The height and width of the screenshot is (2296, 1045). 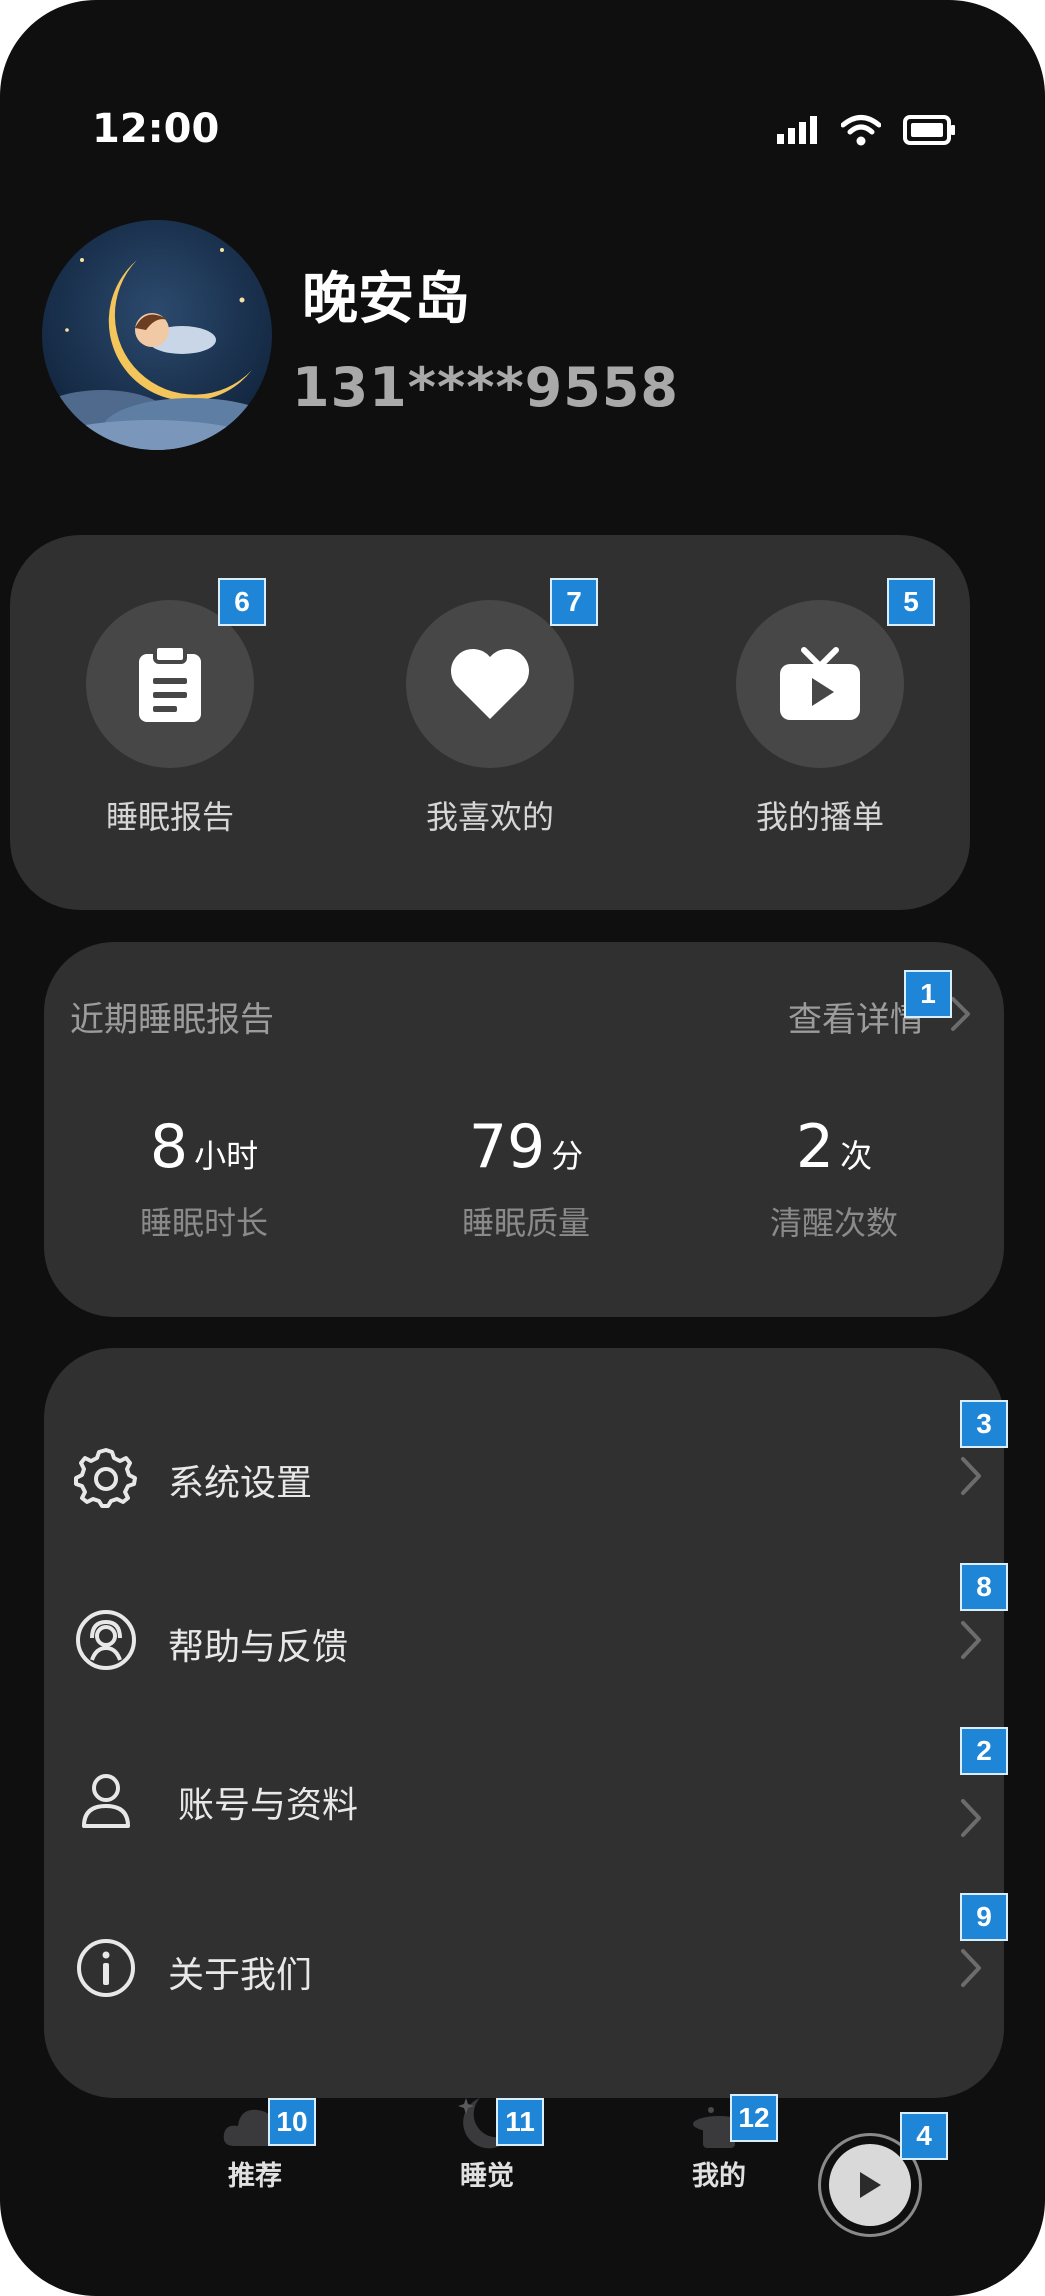 What do you see at coordinates (524, 1971) in the screenshot?
I see `menu-item-about-us: 关于我们` at bounding box center [524, 1971].